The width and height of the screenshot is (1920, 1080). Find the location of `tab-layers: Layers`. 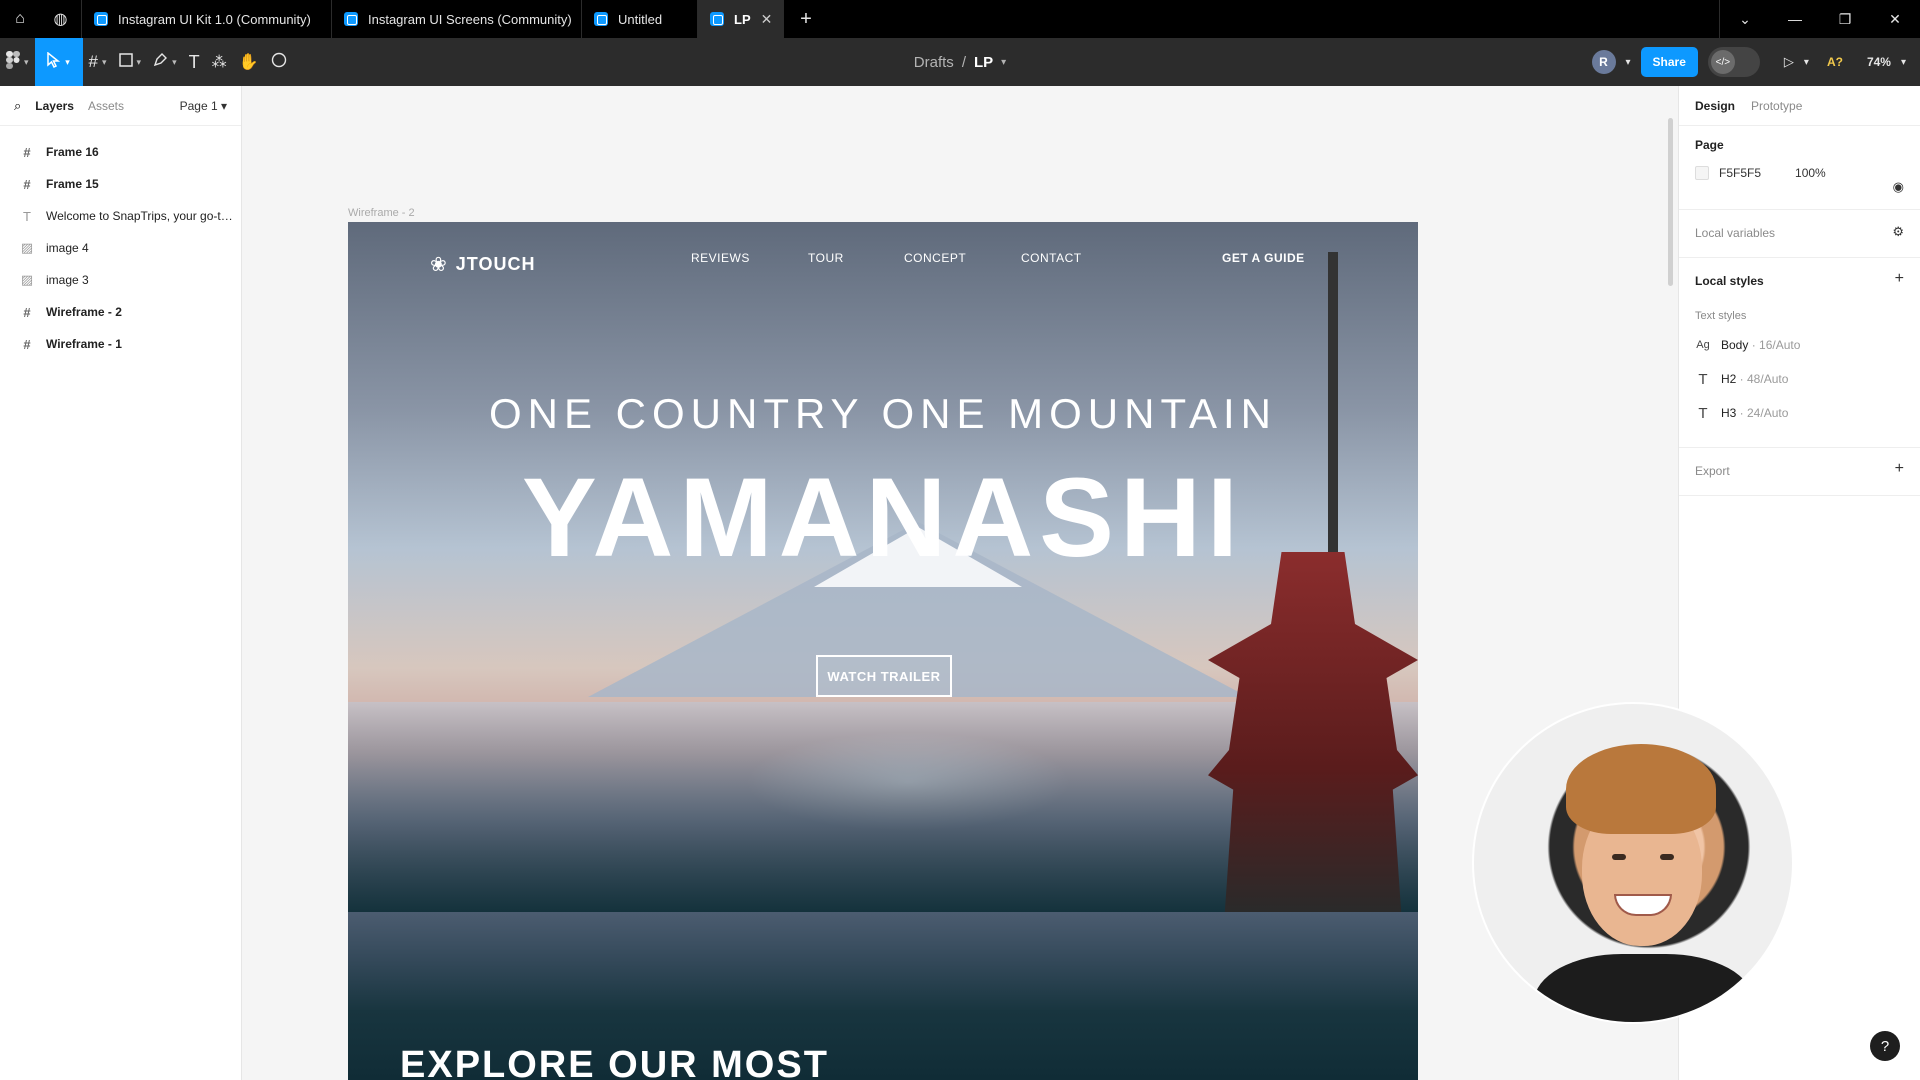

tab-layers: Layers is located at coordinates (54, 106).